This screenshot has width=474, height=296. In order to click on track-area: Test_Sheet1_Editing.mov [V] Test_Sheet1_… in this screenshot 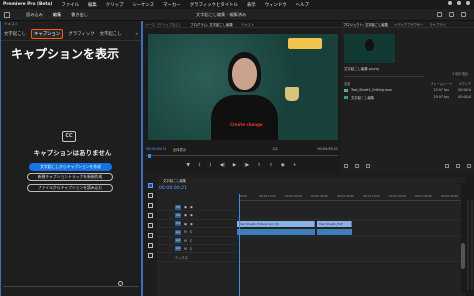, I will do `click(351, 223)`.